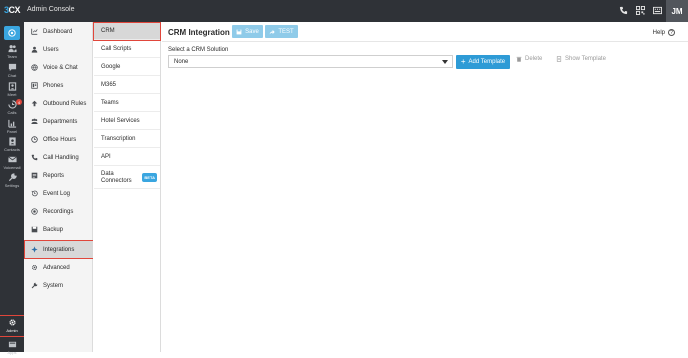  I want to click on panel-icon, so click(12, 123).